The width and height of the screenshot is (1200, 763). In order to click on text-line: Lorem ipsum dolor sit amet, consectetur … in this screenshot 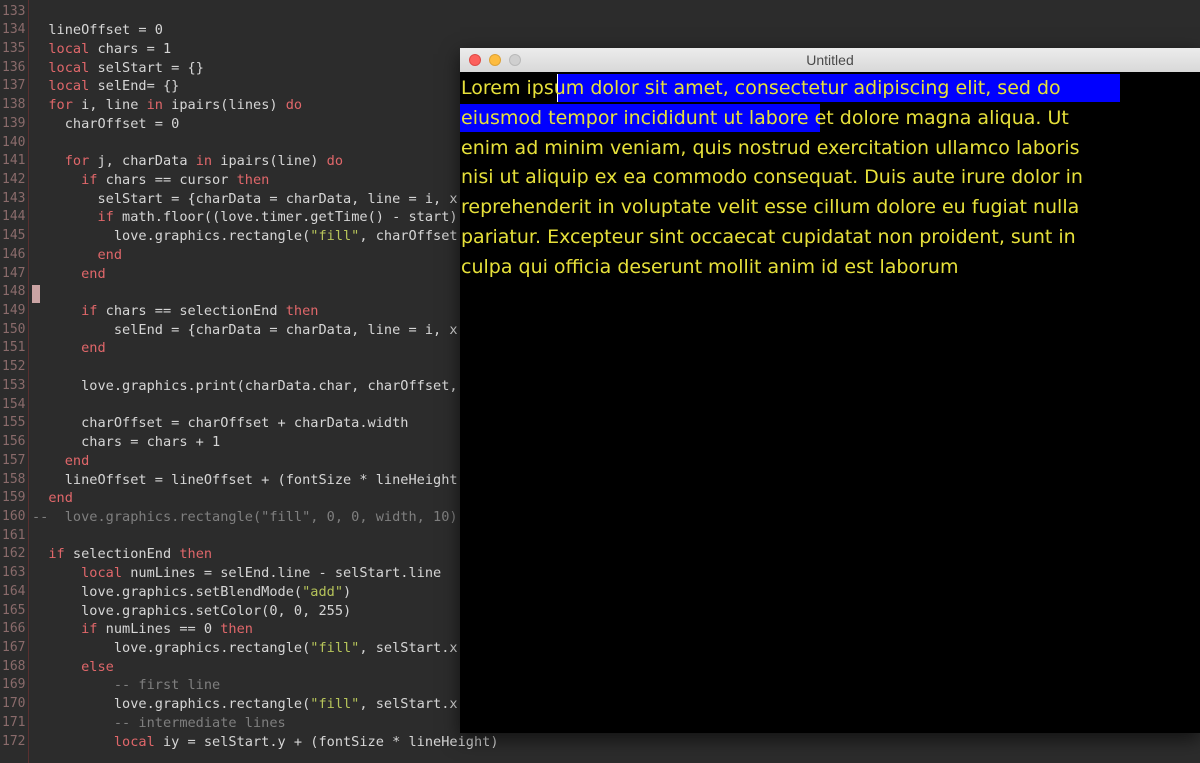, I will do `click(761, 88)`.